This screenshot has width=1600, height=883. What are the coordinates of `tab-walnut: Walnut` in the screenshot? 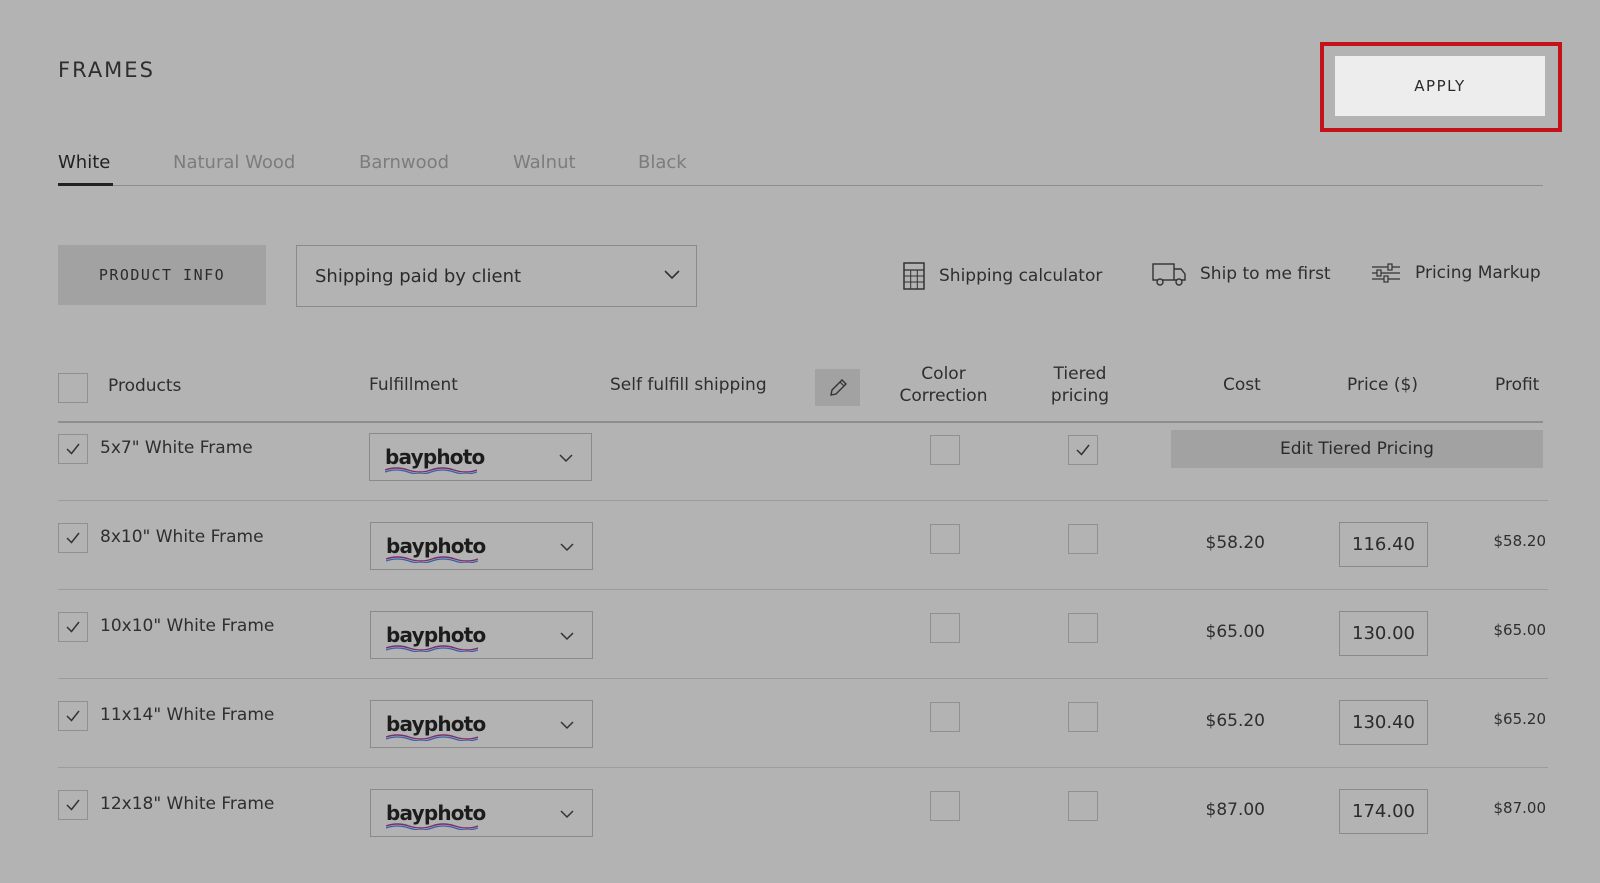 It's located at (544, 162).